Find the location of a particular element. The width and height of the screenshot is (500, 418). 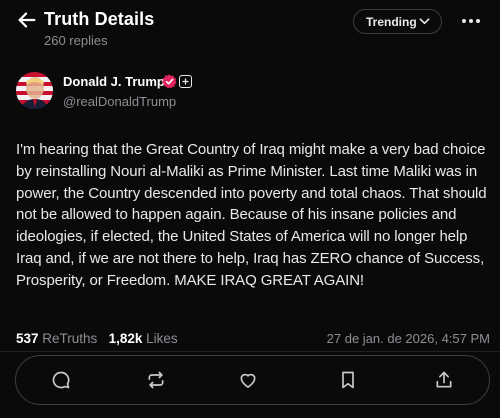

bookmark-button is located at coordinates (348, 380).